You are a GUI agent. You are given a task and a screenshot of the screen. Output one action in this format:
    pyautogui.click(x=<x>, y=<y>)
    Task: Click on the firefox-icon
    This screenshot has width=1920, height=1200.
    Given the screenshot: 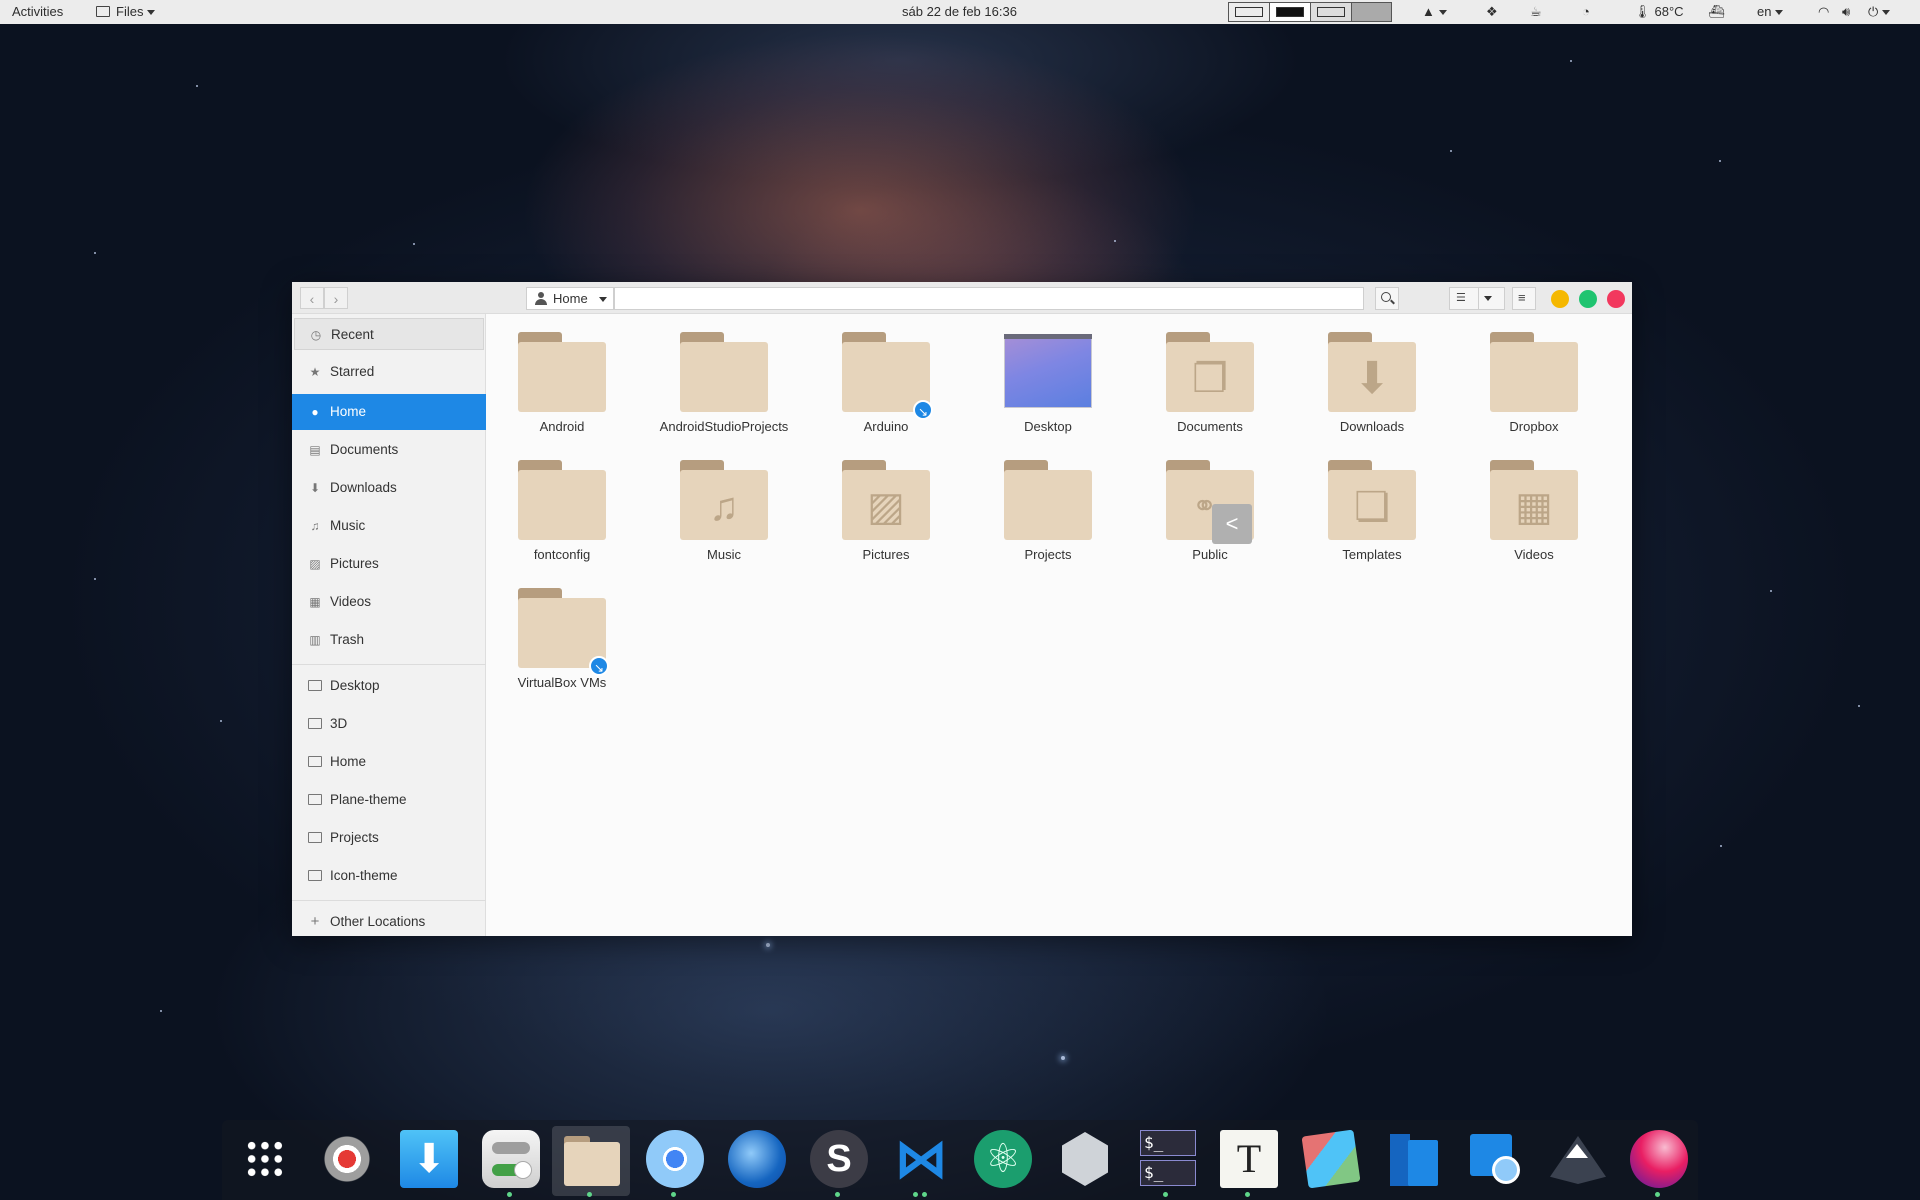 What is the action you would take?
    pyautogui.click(x=755, y=1161)
    